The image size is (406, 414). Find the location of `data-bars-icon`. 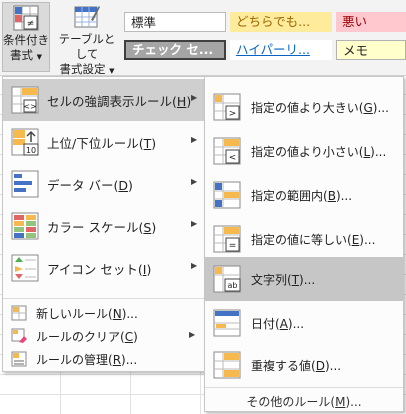

data-bars-icon is located at coordinates (25, 184).